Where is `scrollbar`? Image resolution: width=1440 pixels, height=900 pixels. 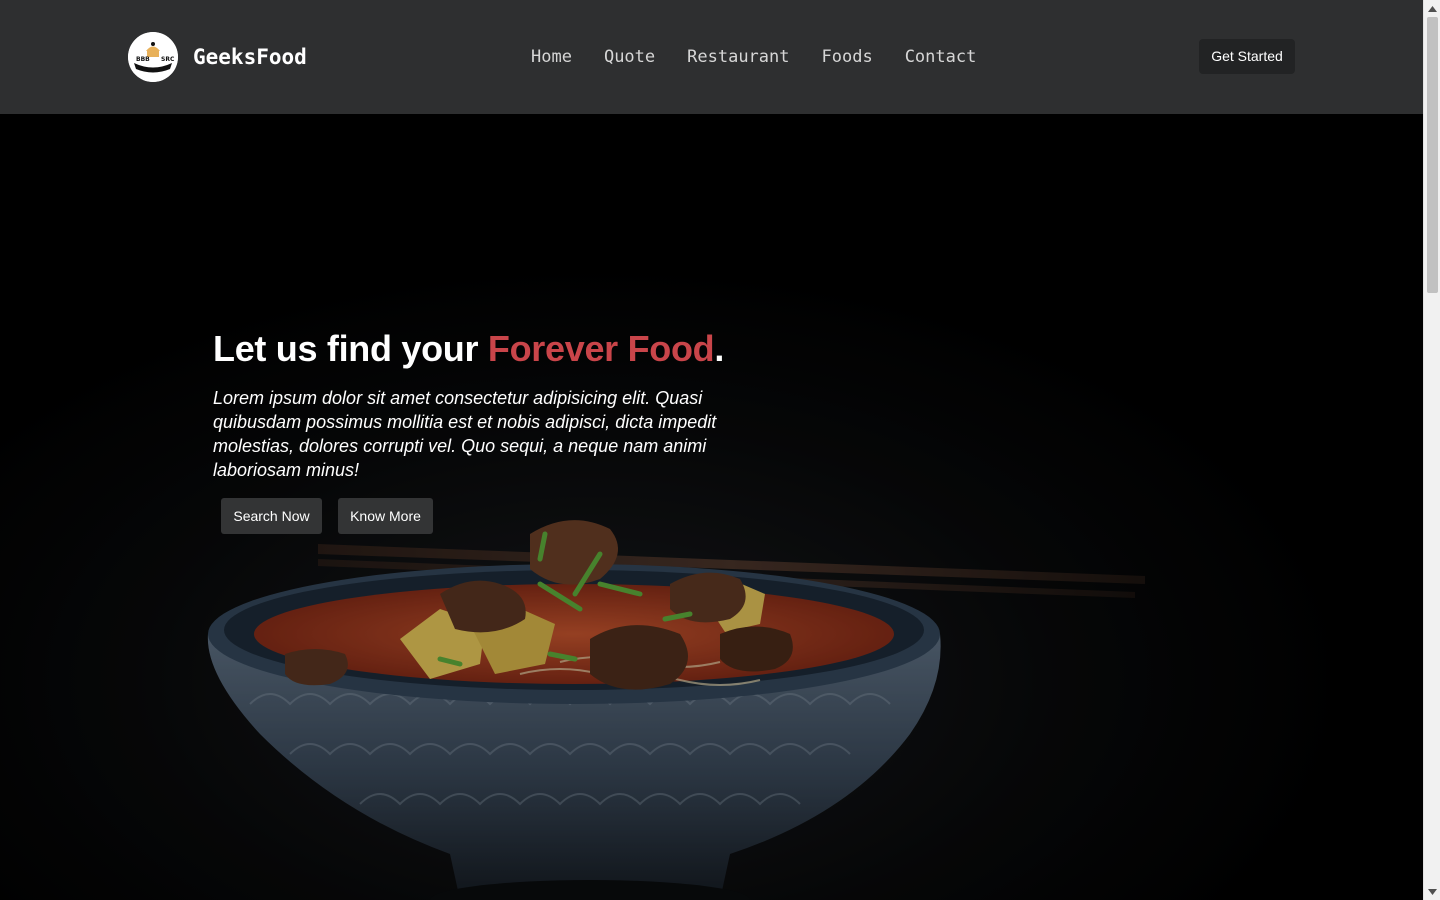
scrollbar is located at coordinates (1431, 450).